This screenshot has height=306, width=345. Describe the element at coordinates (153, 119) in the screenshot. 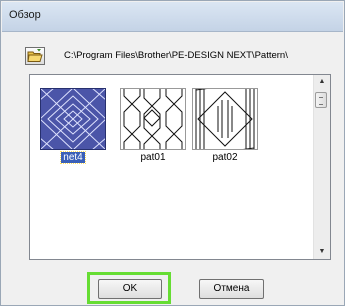

I see `pat01-thumbnail` at that location.